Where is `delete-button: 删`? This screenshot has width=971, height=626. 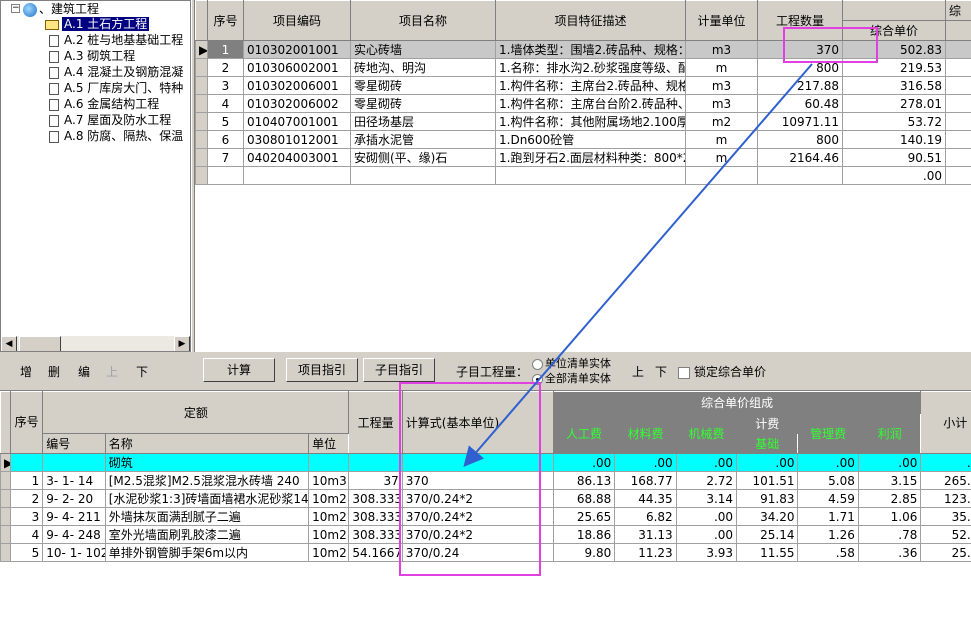 delete-button: 删 is located at coordinates (54, 371).